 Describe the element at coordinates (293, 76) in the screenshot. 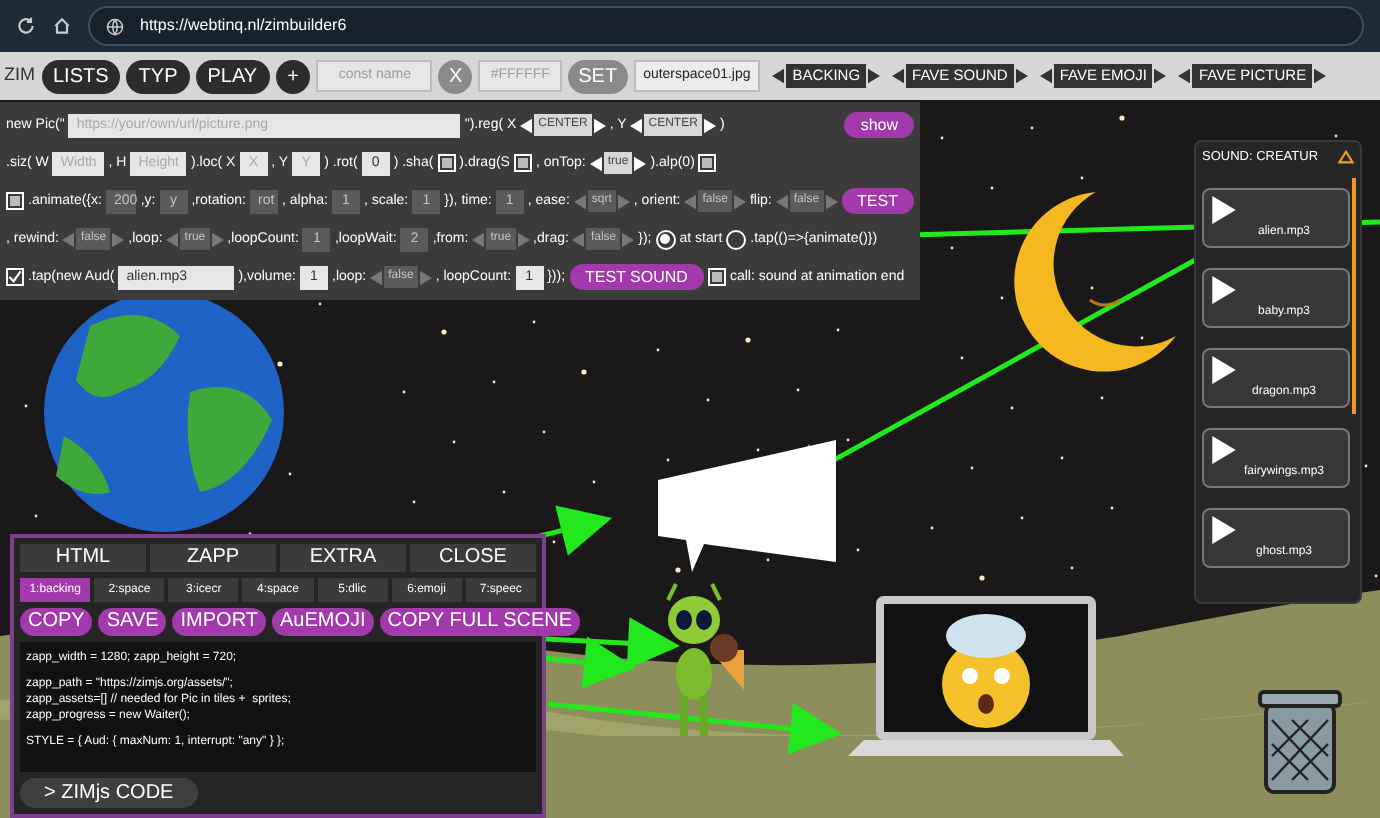

I see `toolbar-button: +` at that location.